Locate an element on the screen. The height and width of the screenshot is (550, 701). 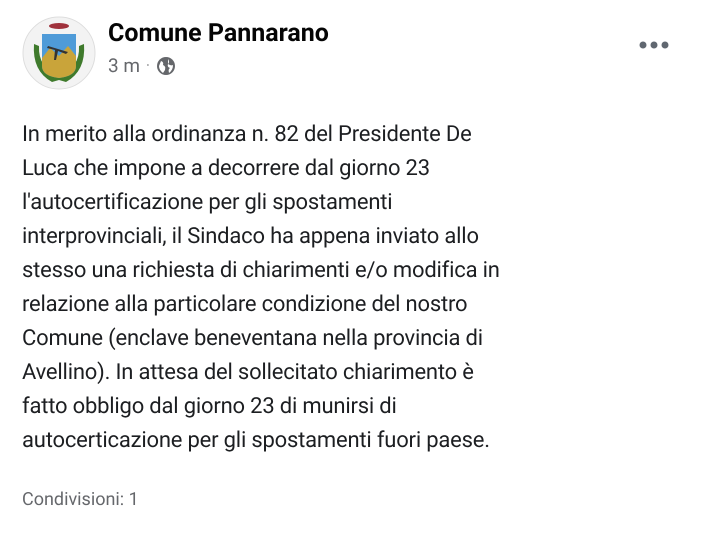
globe-icon is located at coordinates (166, 66).